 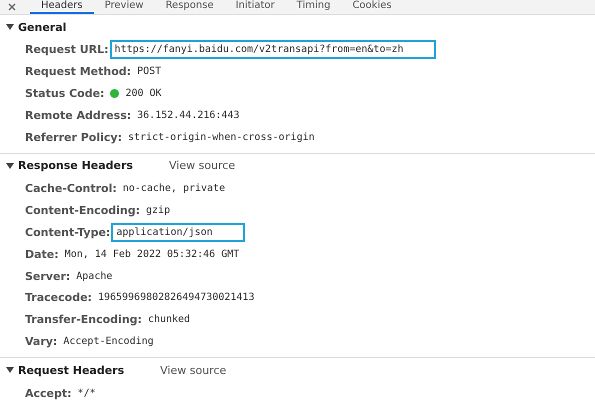 What do you see at coordinates (12, 7) in the screenshot?
I see `close-icon` at bounding box center [12, 7].